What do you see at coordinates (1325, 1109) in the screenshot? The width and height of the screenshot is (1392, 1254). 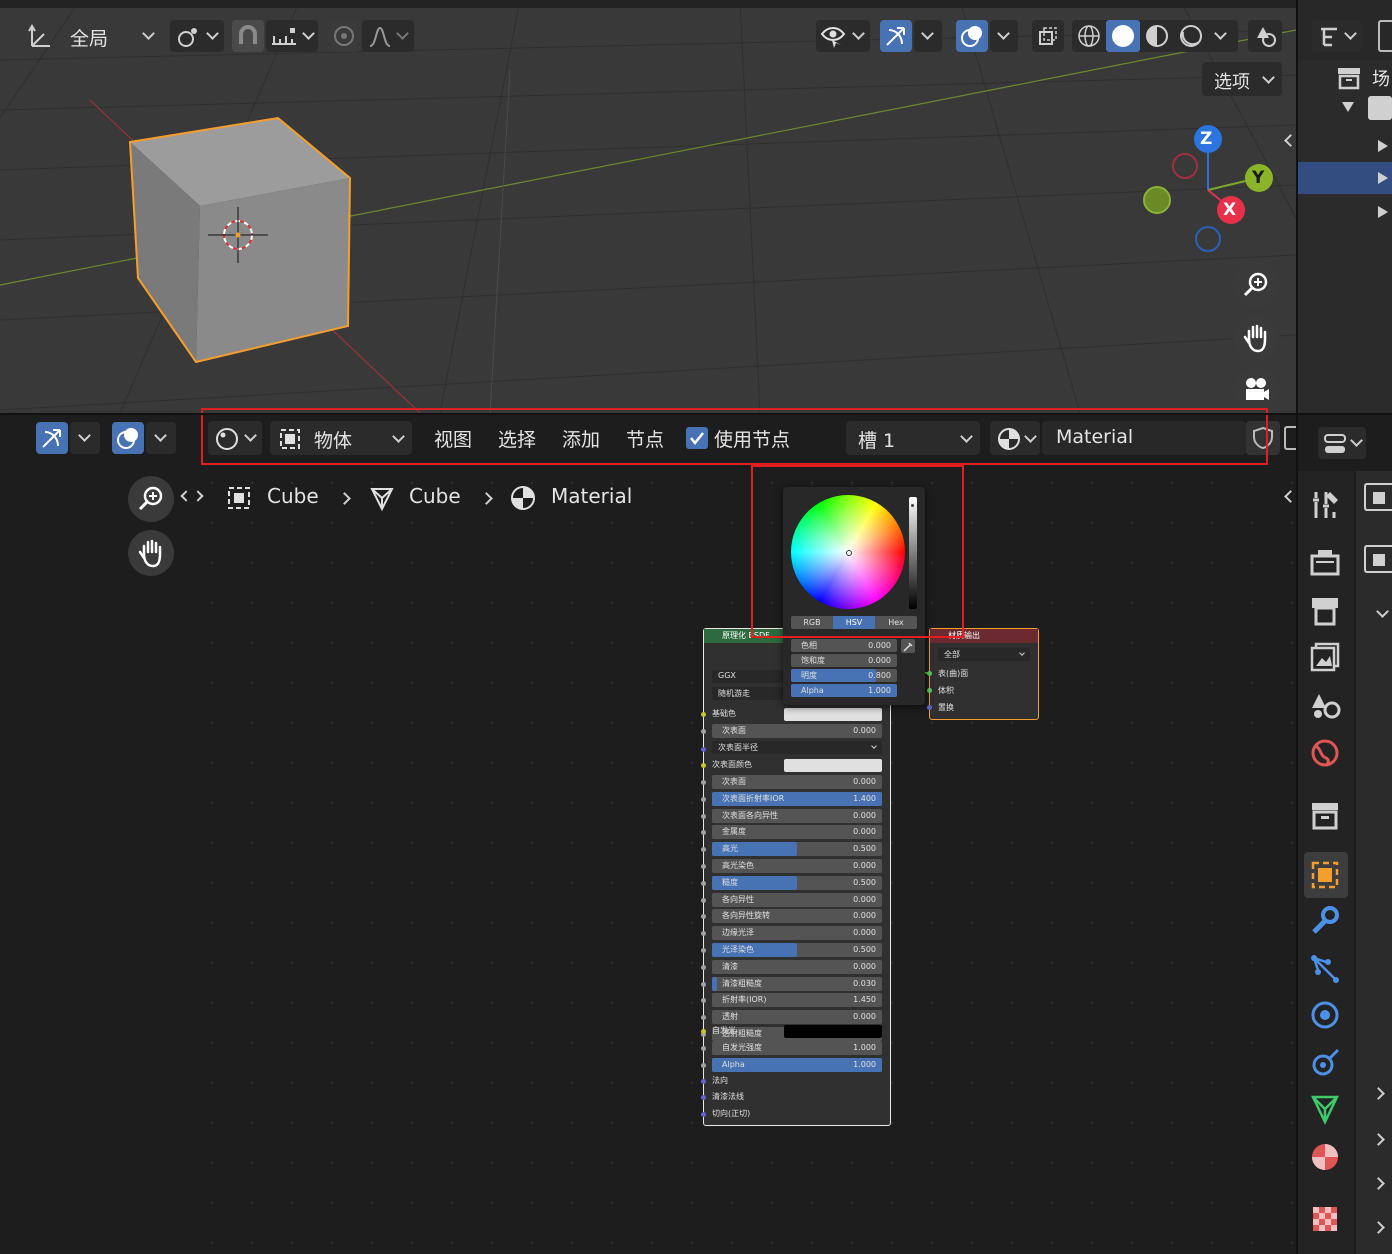 I see `object-data-tab-icon` at bounding box center [1325, 1109].